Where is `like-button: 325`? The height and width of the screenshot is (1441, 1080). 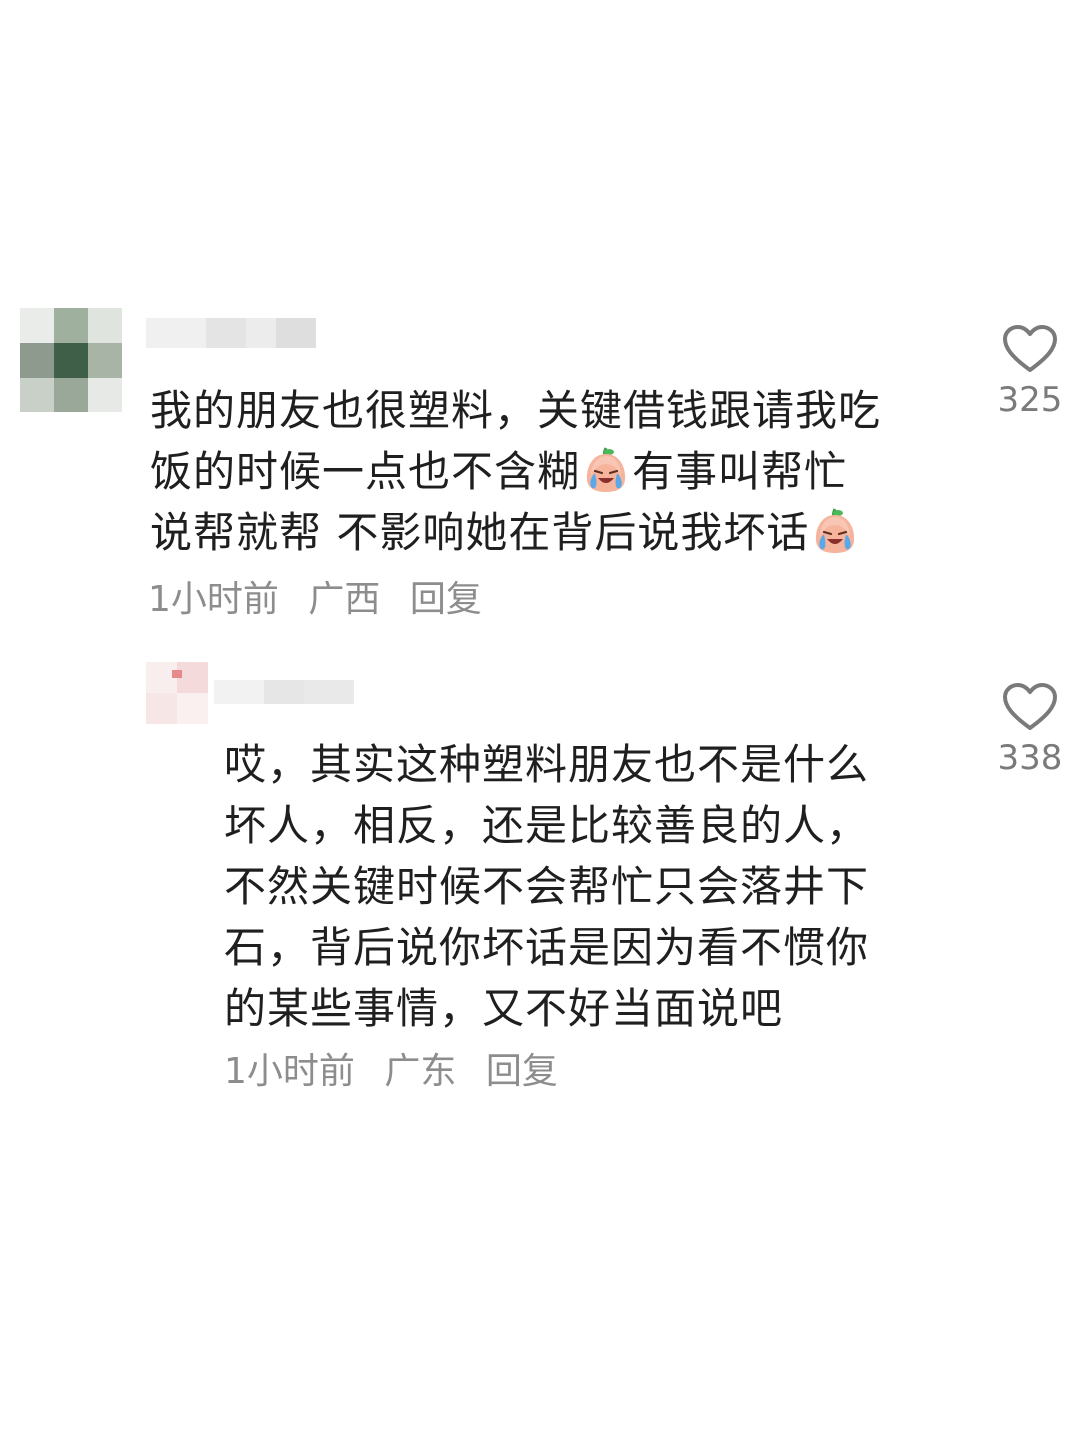
like-button: 325 is located at coordinates (1030, 372).